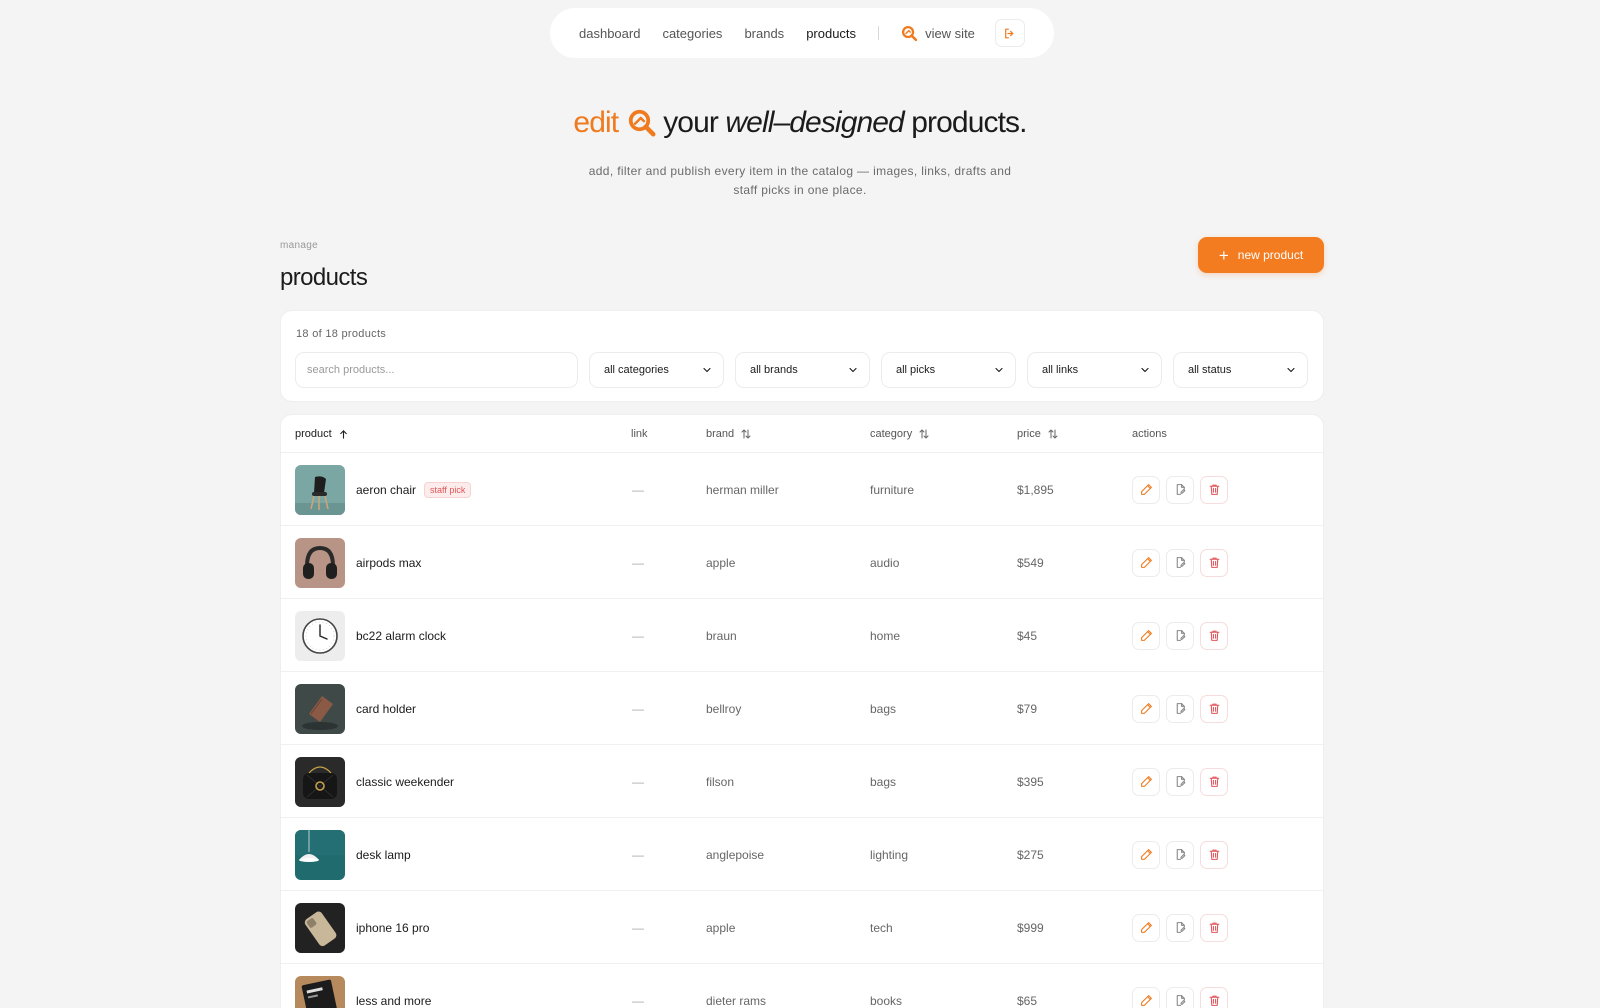  Describe the element at coordinates (374, 781) in the screenshot. I see `product-cell: classic weekender` at that location.